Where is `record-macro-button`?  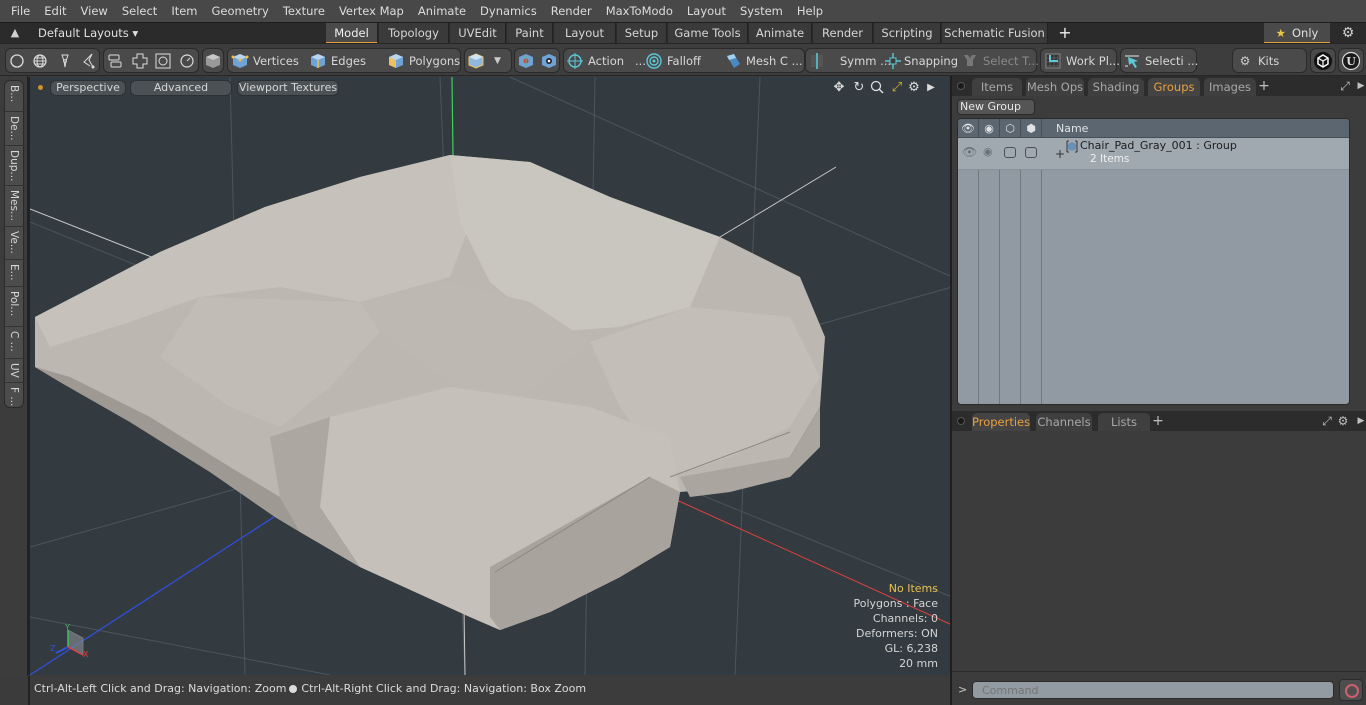
record-macro-button is located at coordinates (1351, 690).